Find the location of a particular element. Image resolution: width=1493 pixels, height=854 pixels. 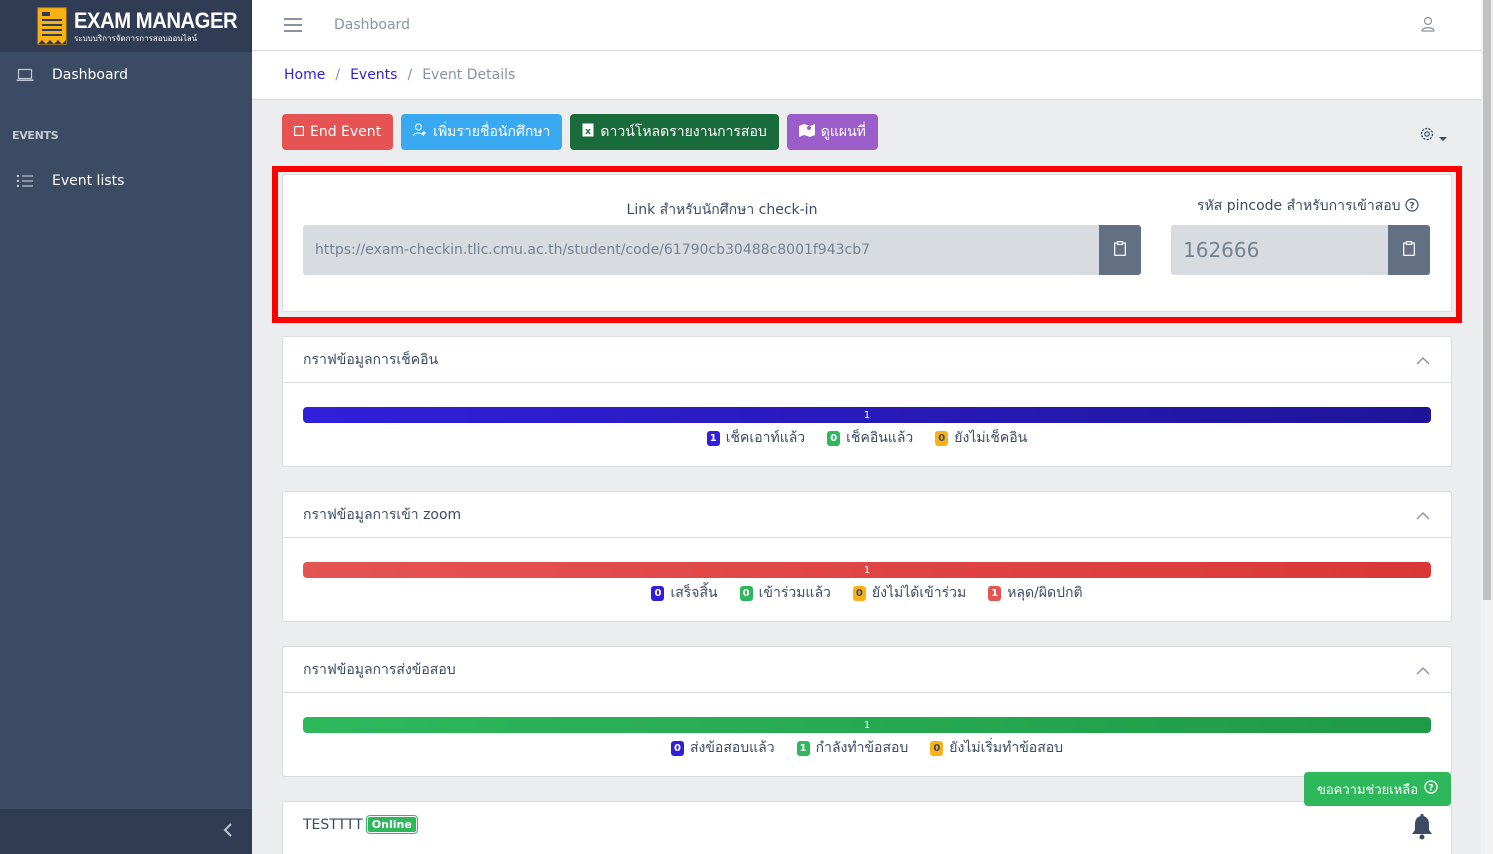

legend-label: ยังไม่เริ่มทำข้อสอบ is located at coordinates (1006, 748).